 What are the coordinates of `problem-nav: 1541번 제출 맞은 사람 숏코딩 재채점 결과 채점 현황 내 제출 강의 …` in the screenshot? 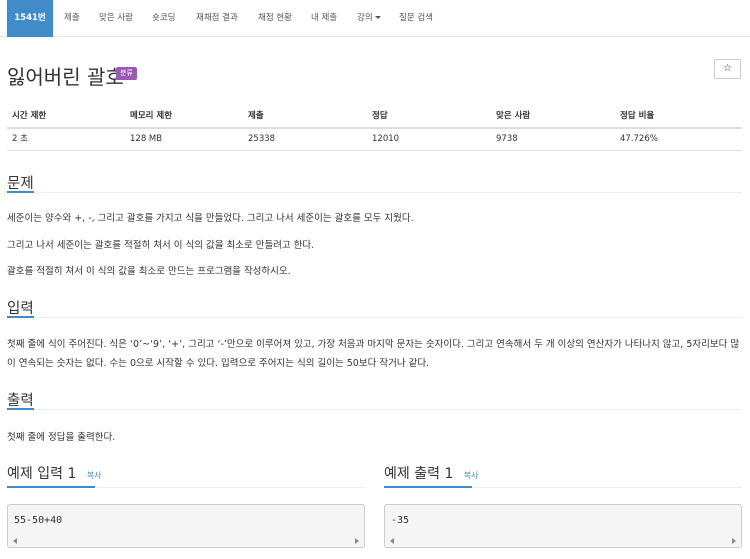 It's located at (375, 18).